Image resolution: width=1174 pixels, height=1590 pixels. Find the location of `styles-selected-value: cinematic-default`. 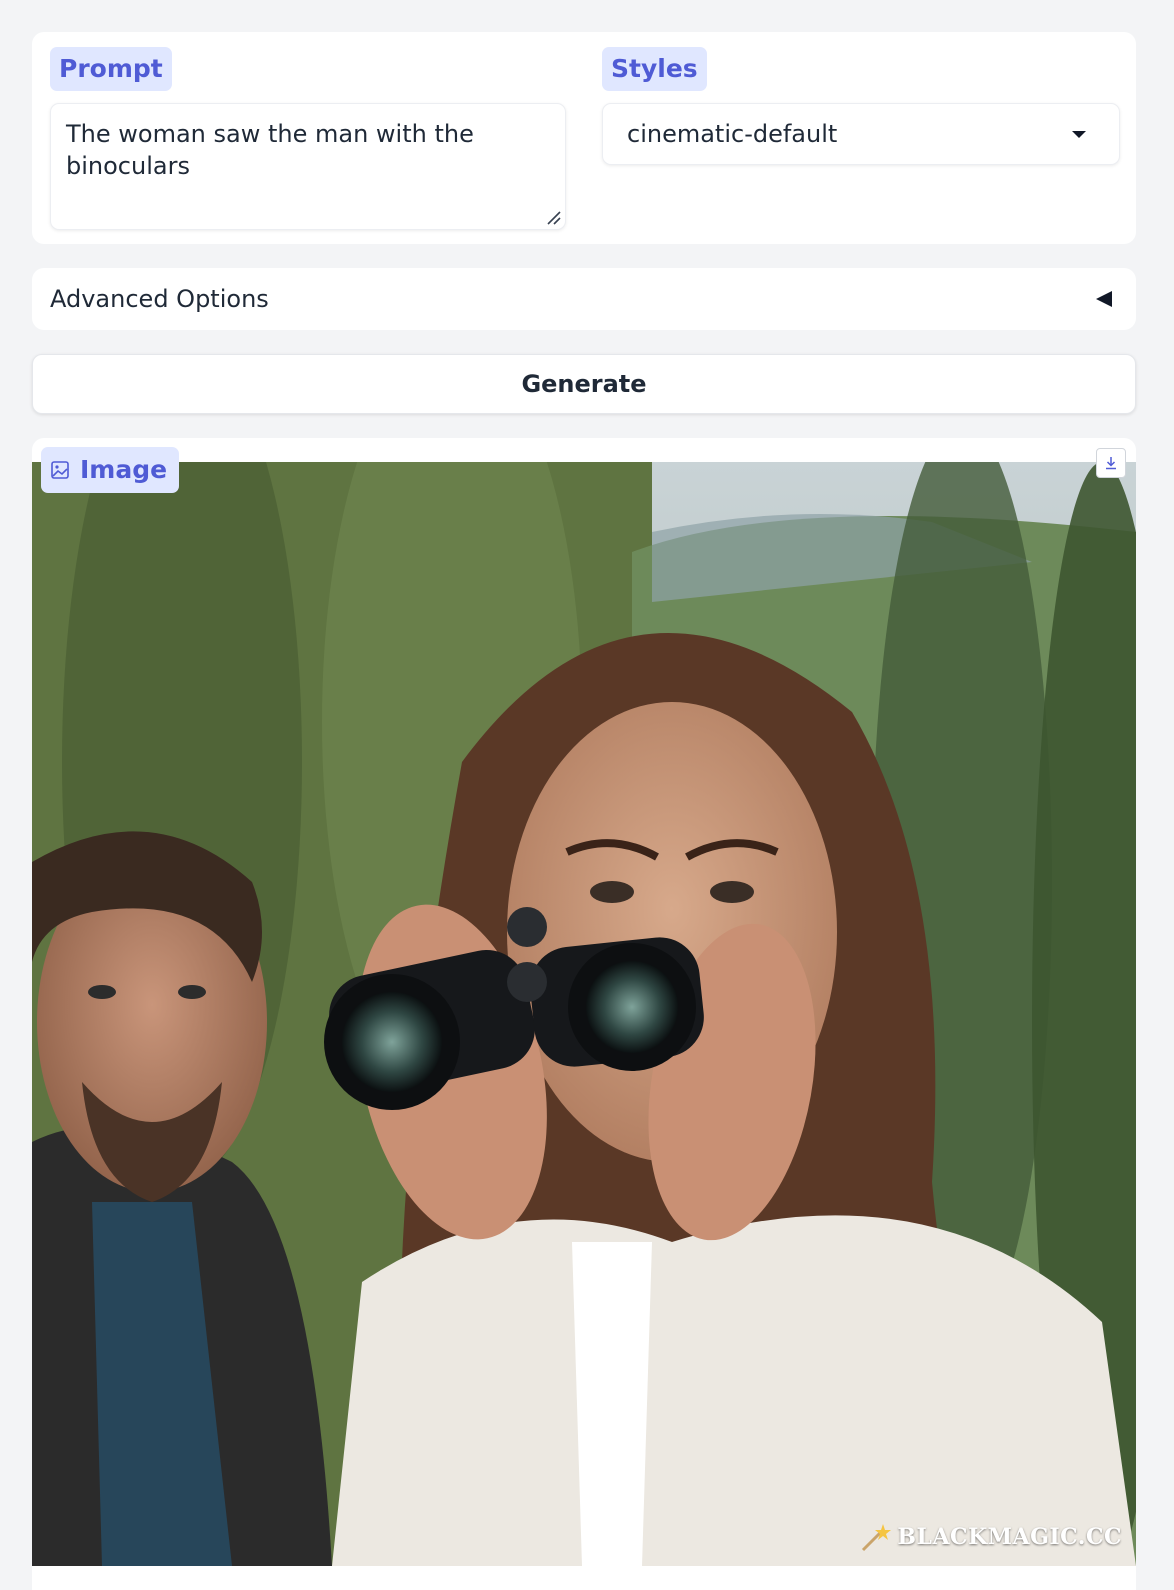

styles-selected-value: cinematic-default is located at coordinates (732, 134).